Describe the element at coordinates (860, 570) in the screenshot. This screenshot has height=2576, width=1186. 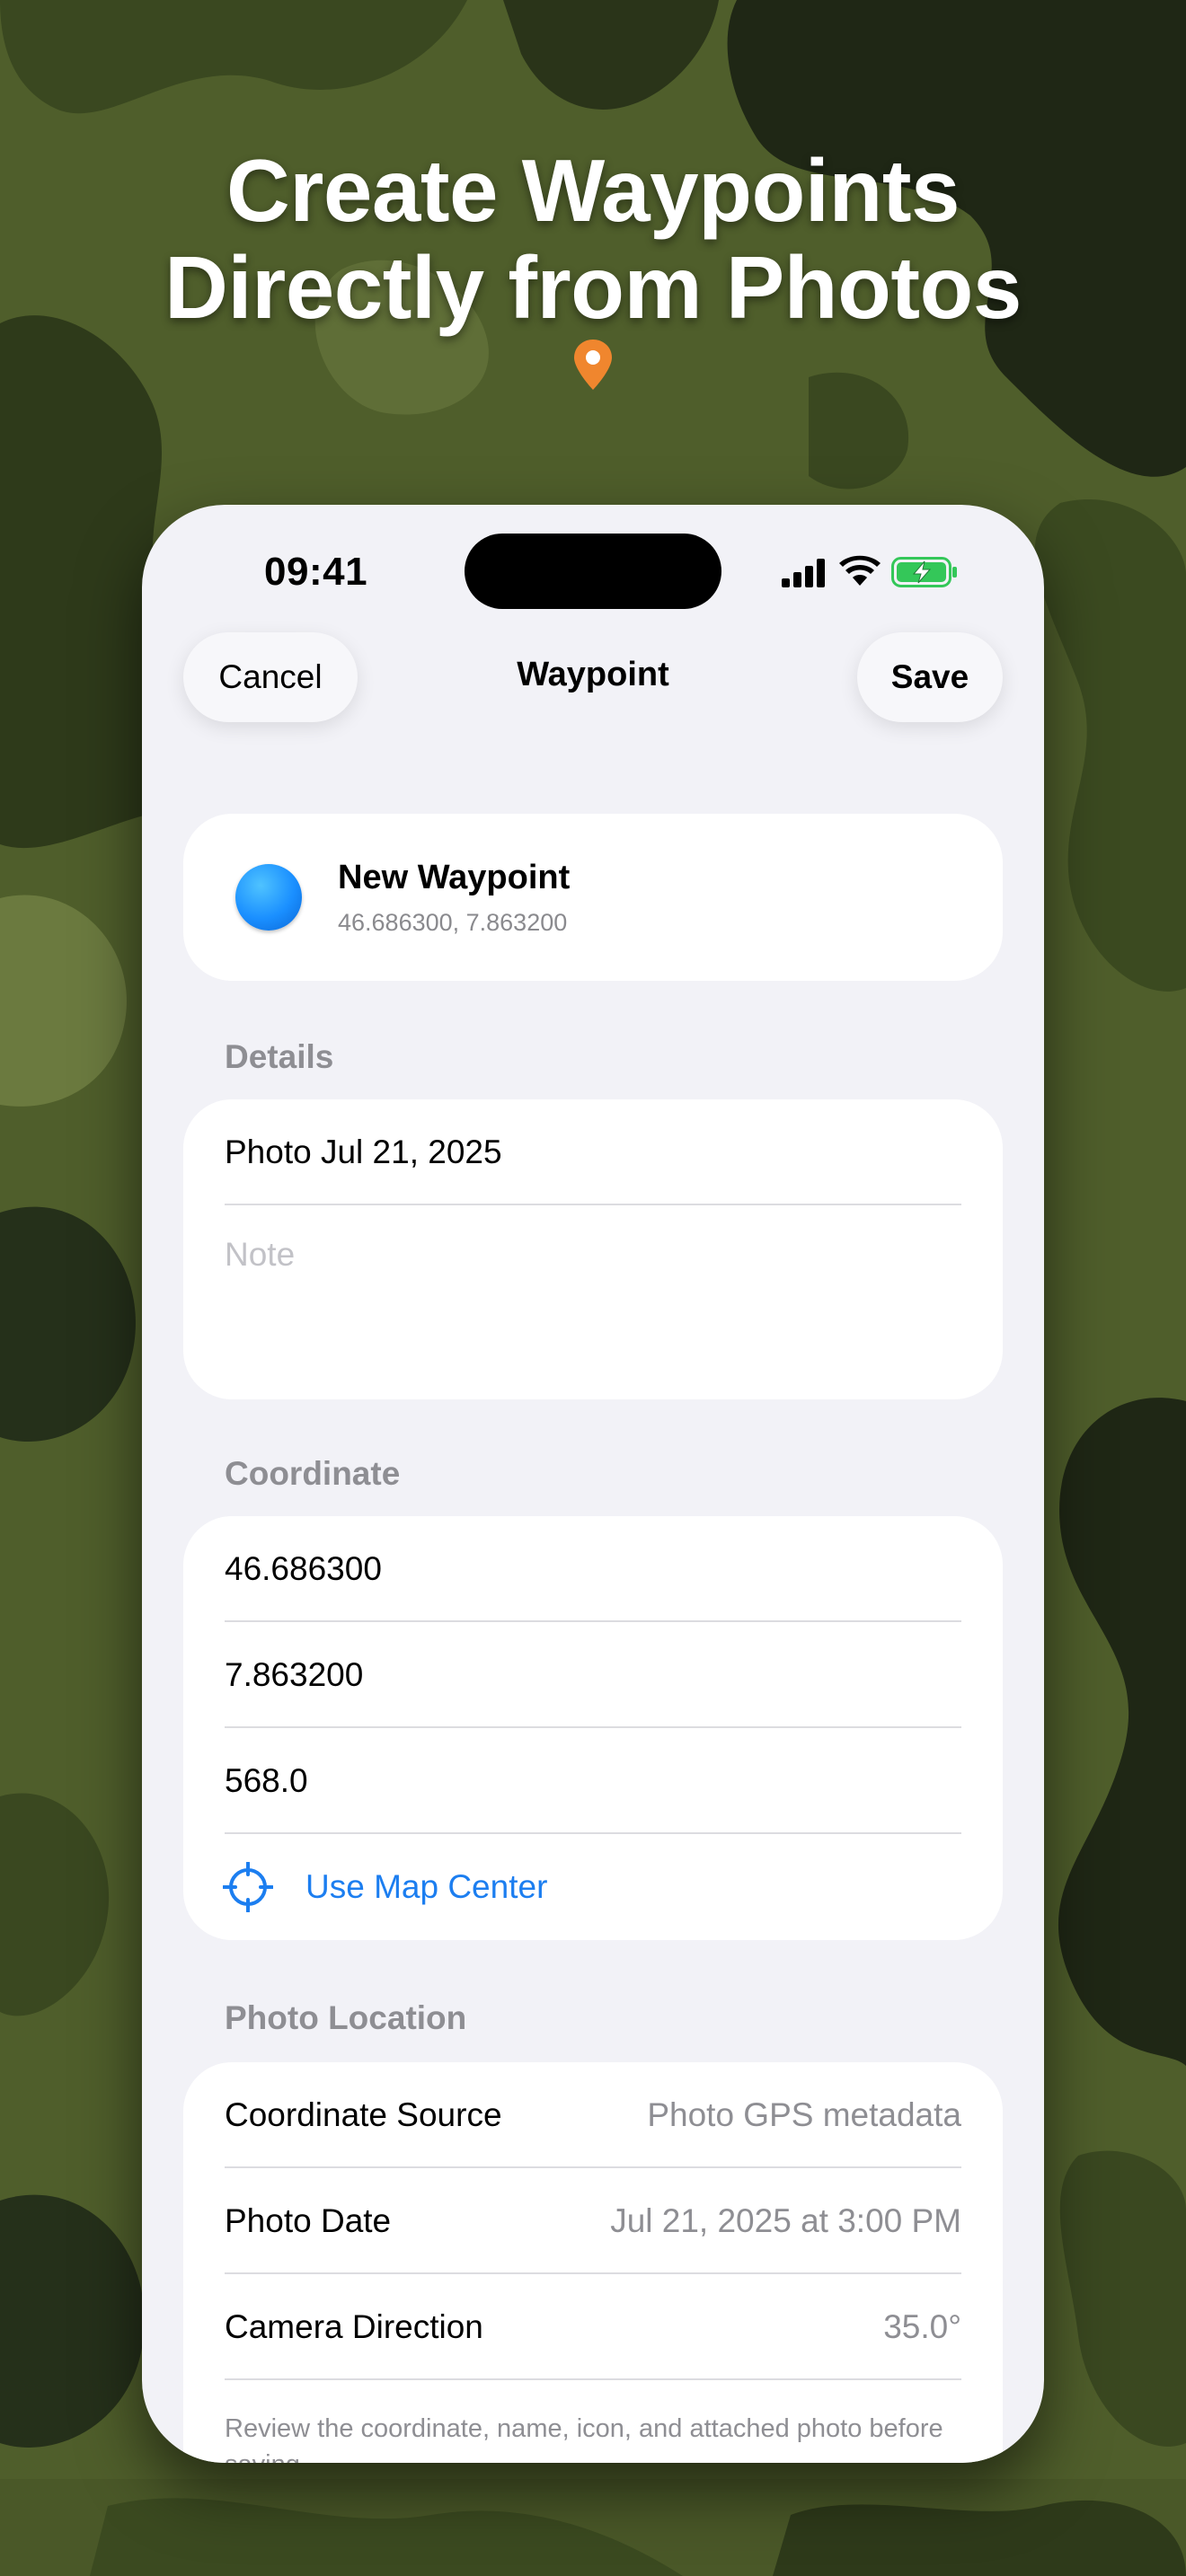
I see `wifi-icon` at that location.